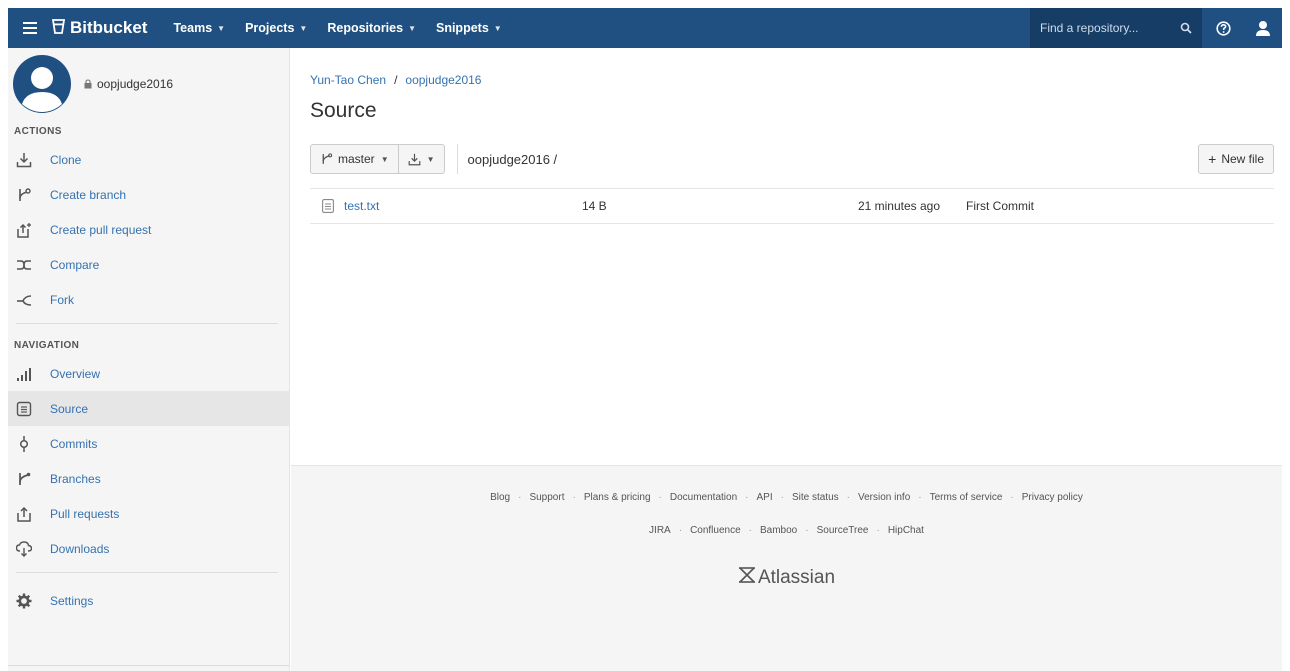 The image size is (1290, 671). Describe the element at coordinates (30, 28) in the screenshot. I see `menu-icon` at that location.